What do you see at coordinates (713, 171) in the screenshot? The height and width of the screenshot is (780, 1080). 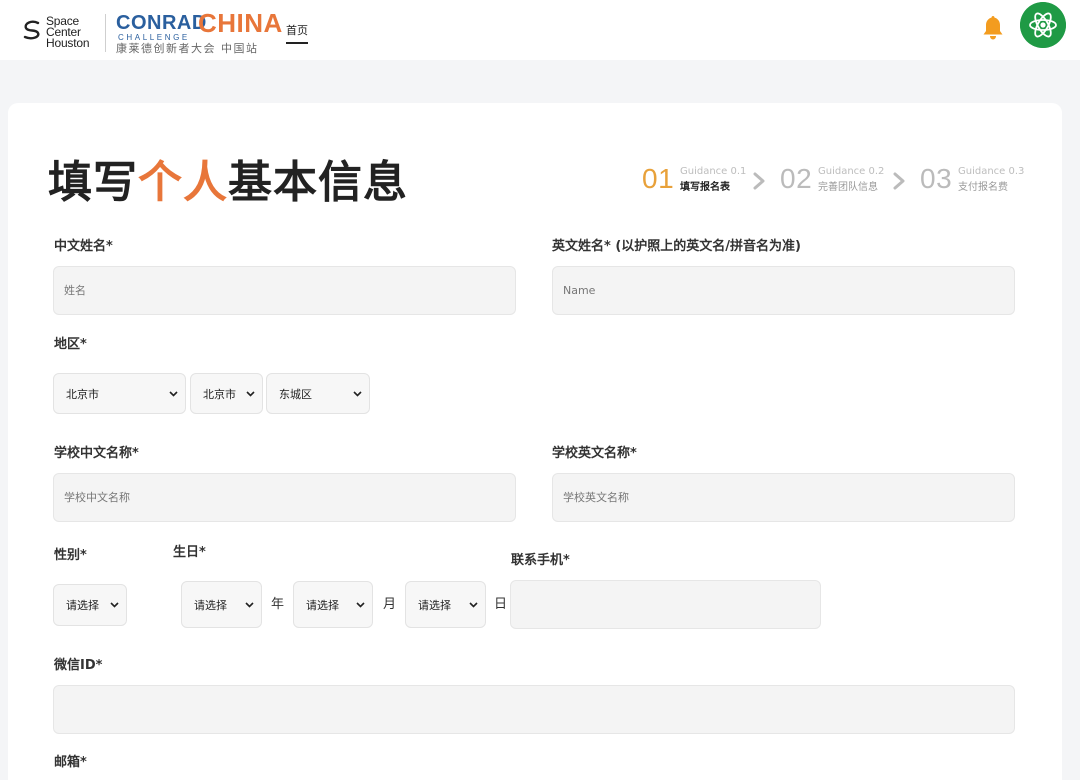 I see `step-1-guidance: Guidance 0.1` at bounding box center [713, 171].